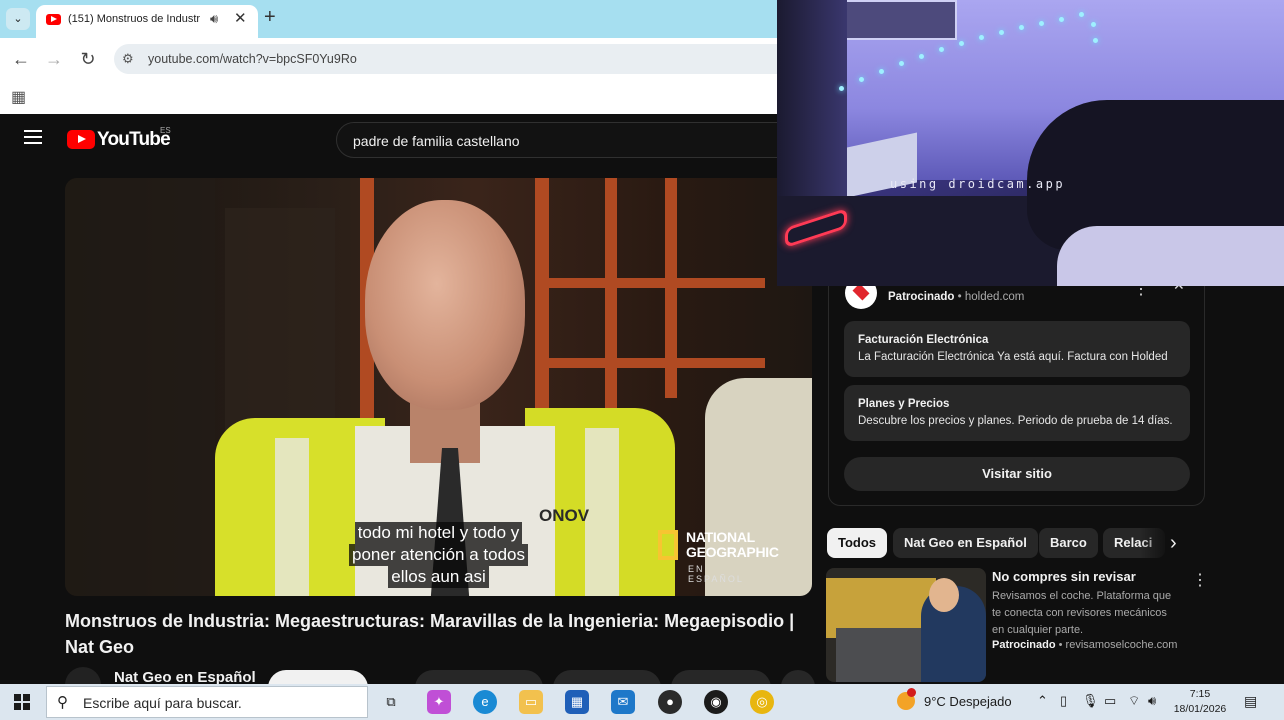  What do you see at coordinates (22, 702) in the screenshot?
I see `windows-start-icon` at bounding box center [22, 702].